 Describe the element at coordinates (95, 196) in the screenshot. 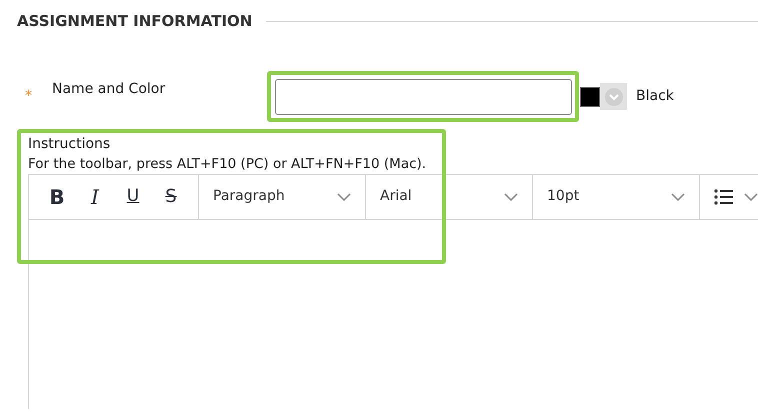

I see `italic-button: I` at that location.